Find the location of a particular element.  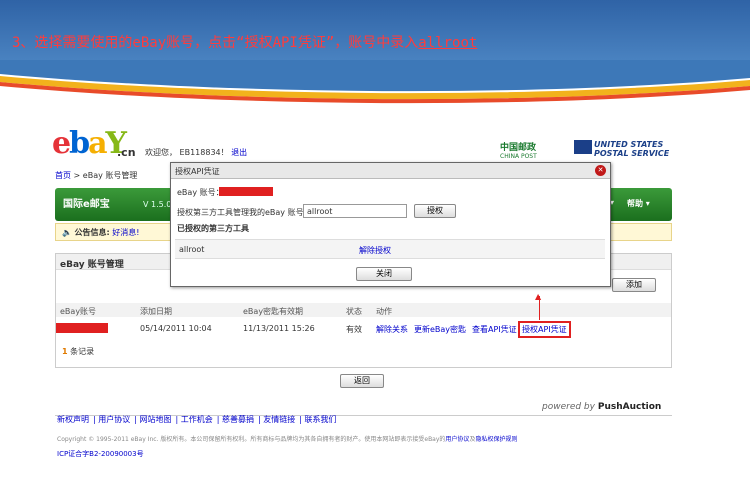

arrow-head-icon: ▲ is located at coordinates (538, 296).